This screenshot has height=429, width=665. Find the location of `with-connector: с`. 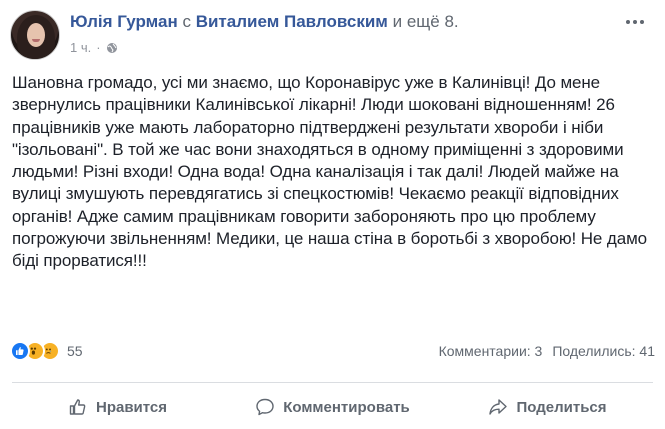

with-connector: с is located at coordinates (186, 21).